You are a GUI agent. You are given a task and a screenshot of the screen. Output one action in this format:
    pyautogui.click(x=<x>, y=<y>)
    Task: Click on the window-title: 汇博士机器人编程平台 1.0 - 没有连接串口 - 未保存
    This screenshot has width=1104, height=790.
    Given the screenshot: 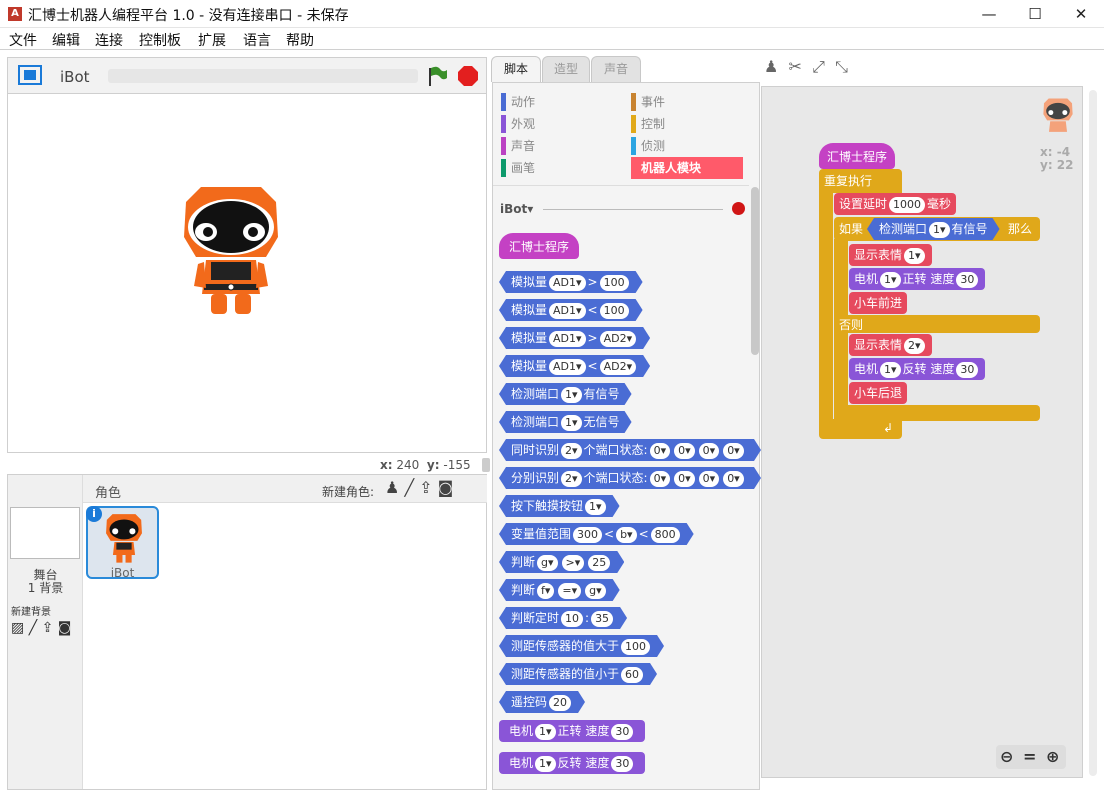 What is the action you would take?
    pyautogui.click(x=188, y=16)
    